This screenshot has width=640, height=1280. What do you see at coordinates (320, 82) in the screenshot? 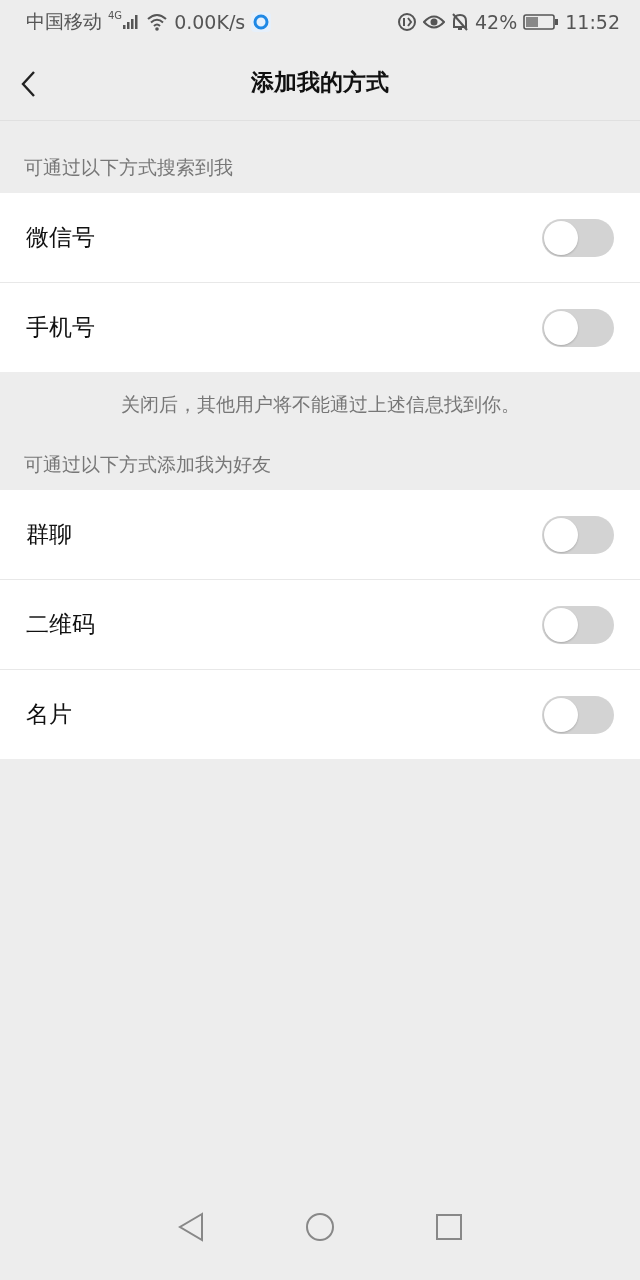
I see `page-title: 添加我的方式` at bounding box center [320, 82].